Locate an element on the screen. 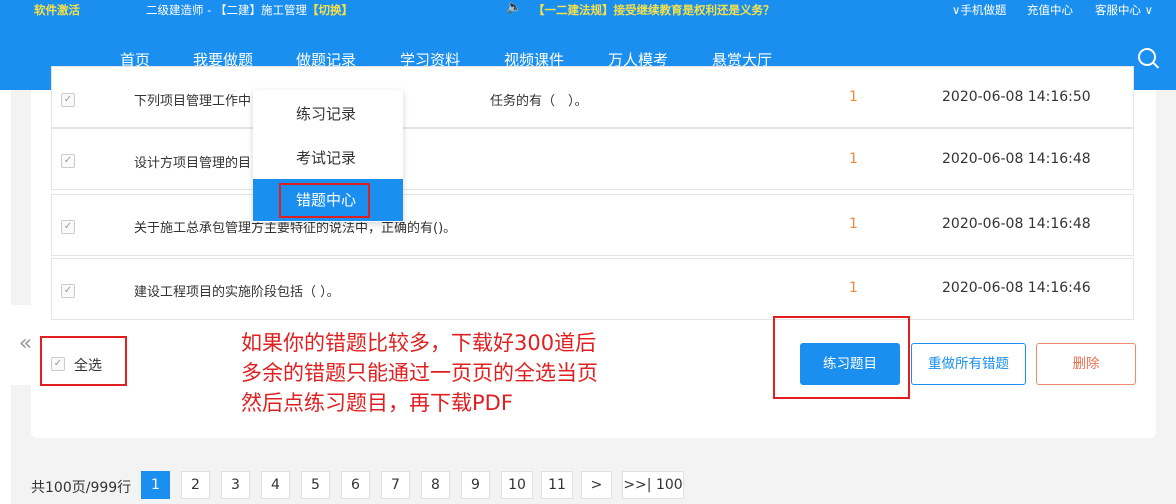 Image resolution: width=1176 pixels, height=504 pixels. highlight-box-select-all is located at coordinates (83, 361).